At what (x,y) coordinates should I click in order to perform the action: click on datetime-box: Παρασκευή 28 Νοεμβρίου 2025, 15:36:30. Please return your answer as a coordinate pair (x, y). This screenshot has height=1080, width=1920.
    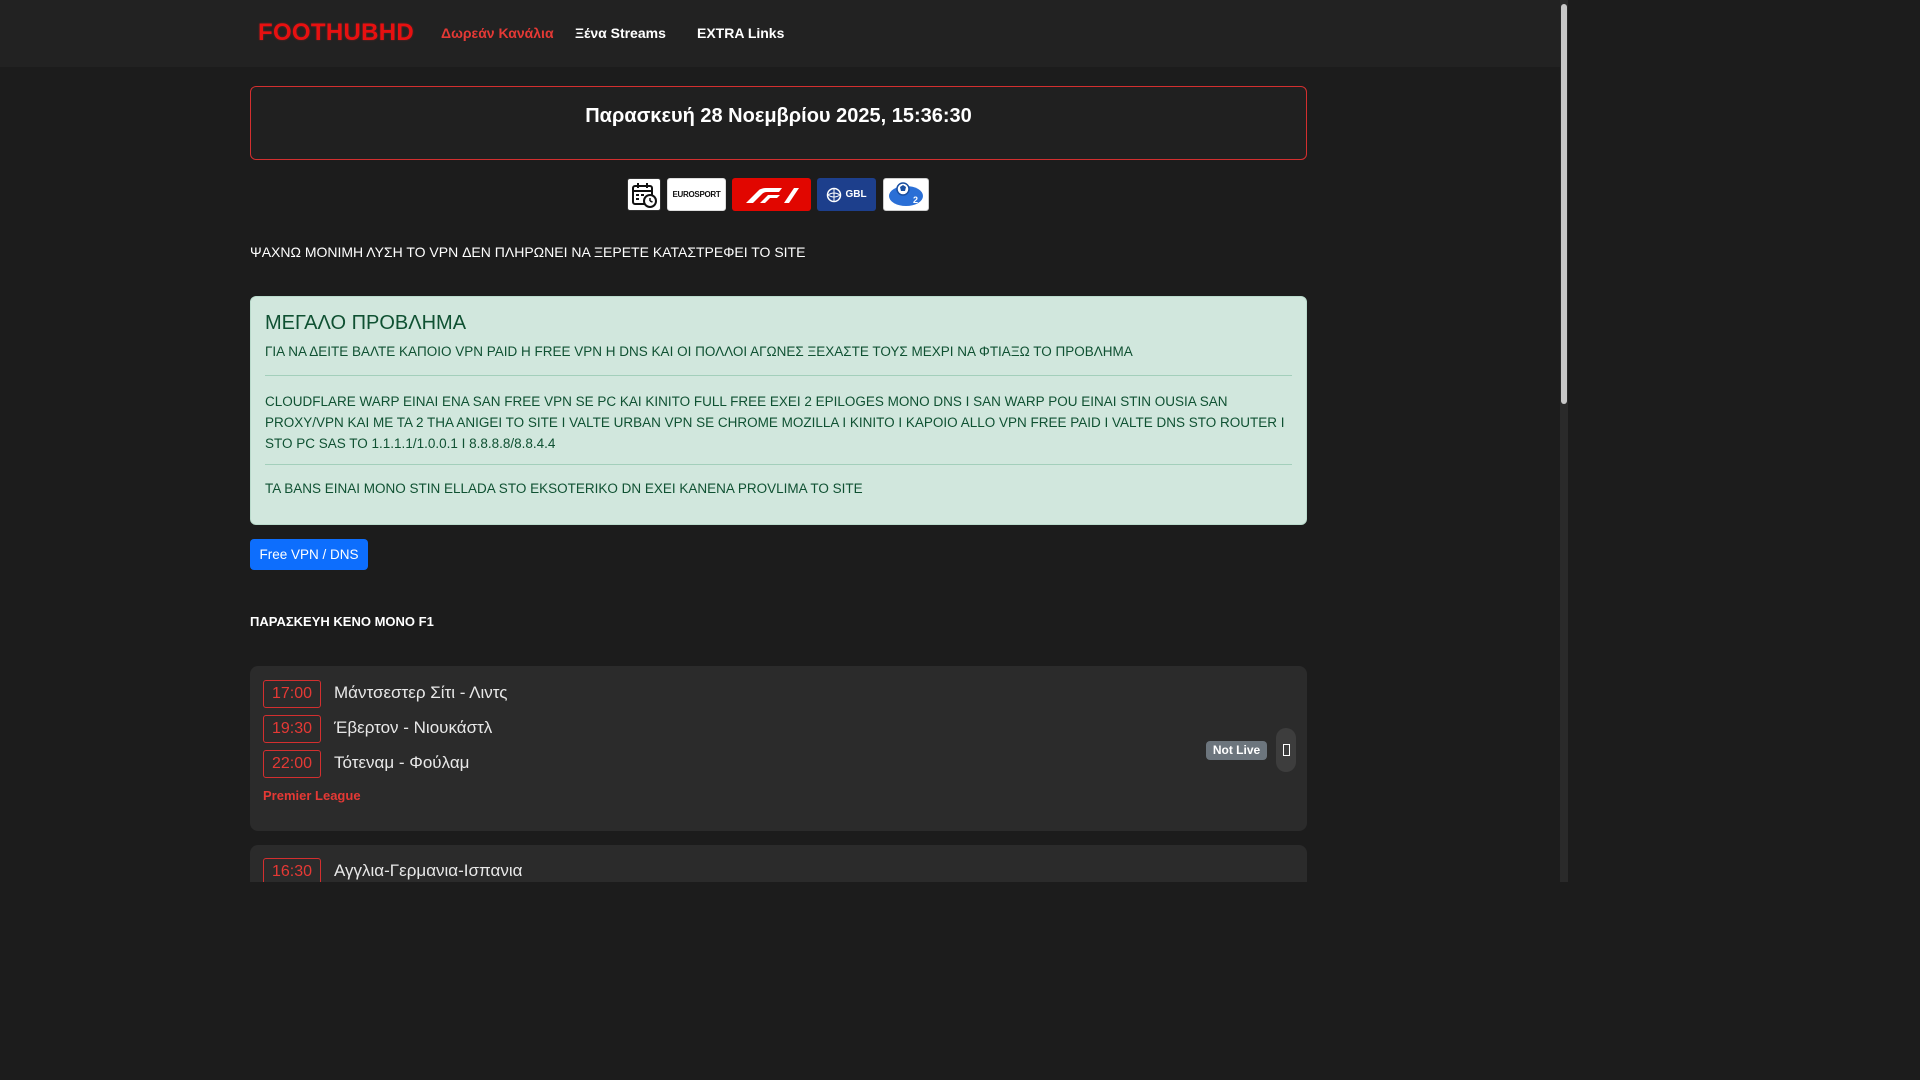
    Looking at the image, I should click on (778, 123).